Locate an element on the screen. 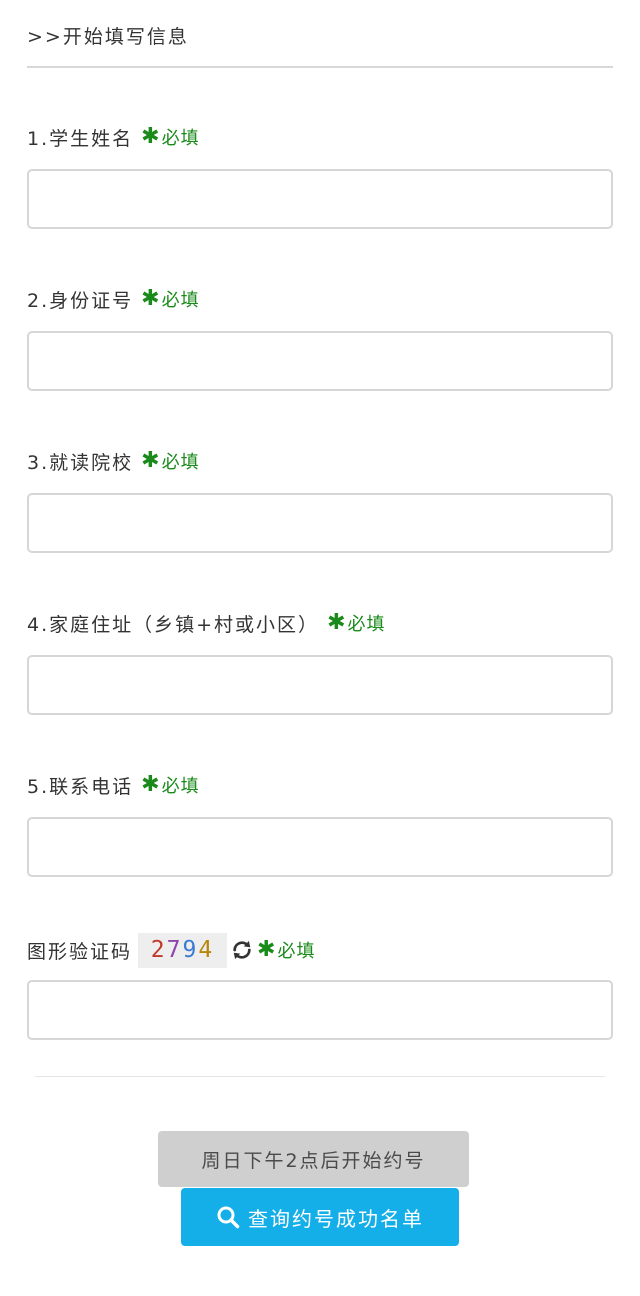 The height and width of the screenshot is (1296, 640). booking-closed-label: 周日下午2点后开始约号 is located at coordinates (313, 1160).